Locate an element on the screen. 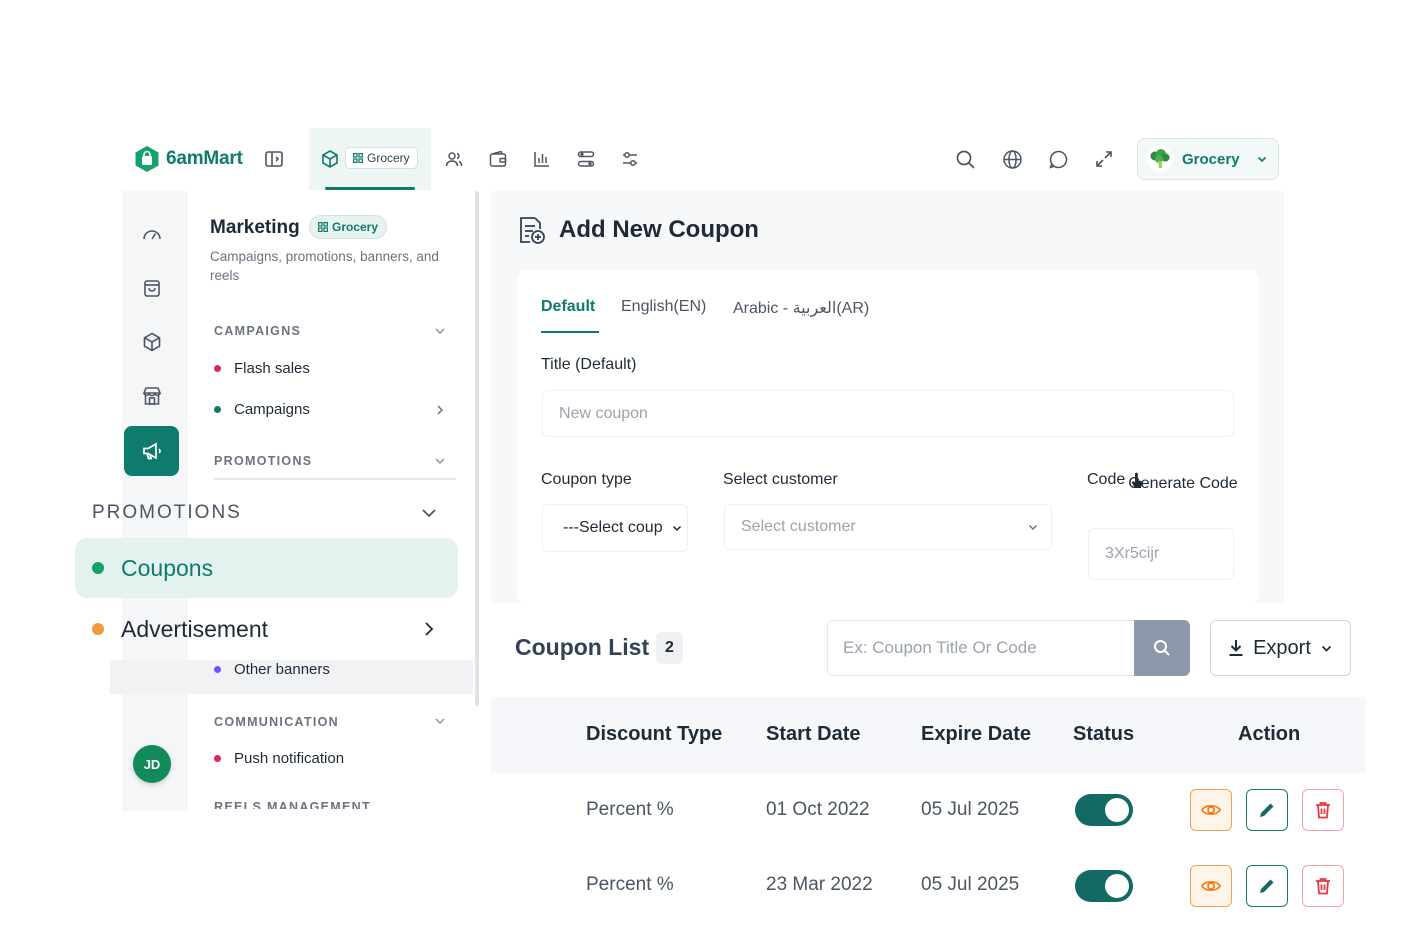 The height and width of the screenshot is (952, 1408). nav-item-advertisement: Advertisement is located at coordinates (267, 629).